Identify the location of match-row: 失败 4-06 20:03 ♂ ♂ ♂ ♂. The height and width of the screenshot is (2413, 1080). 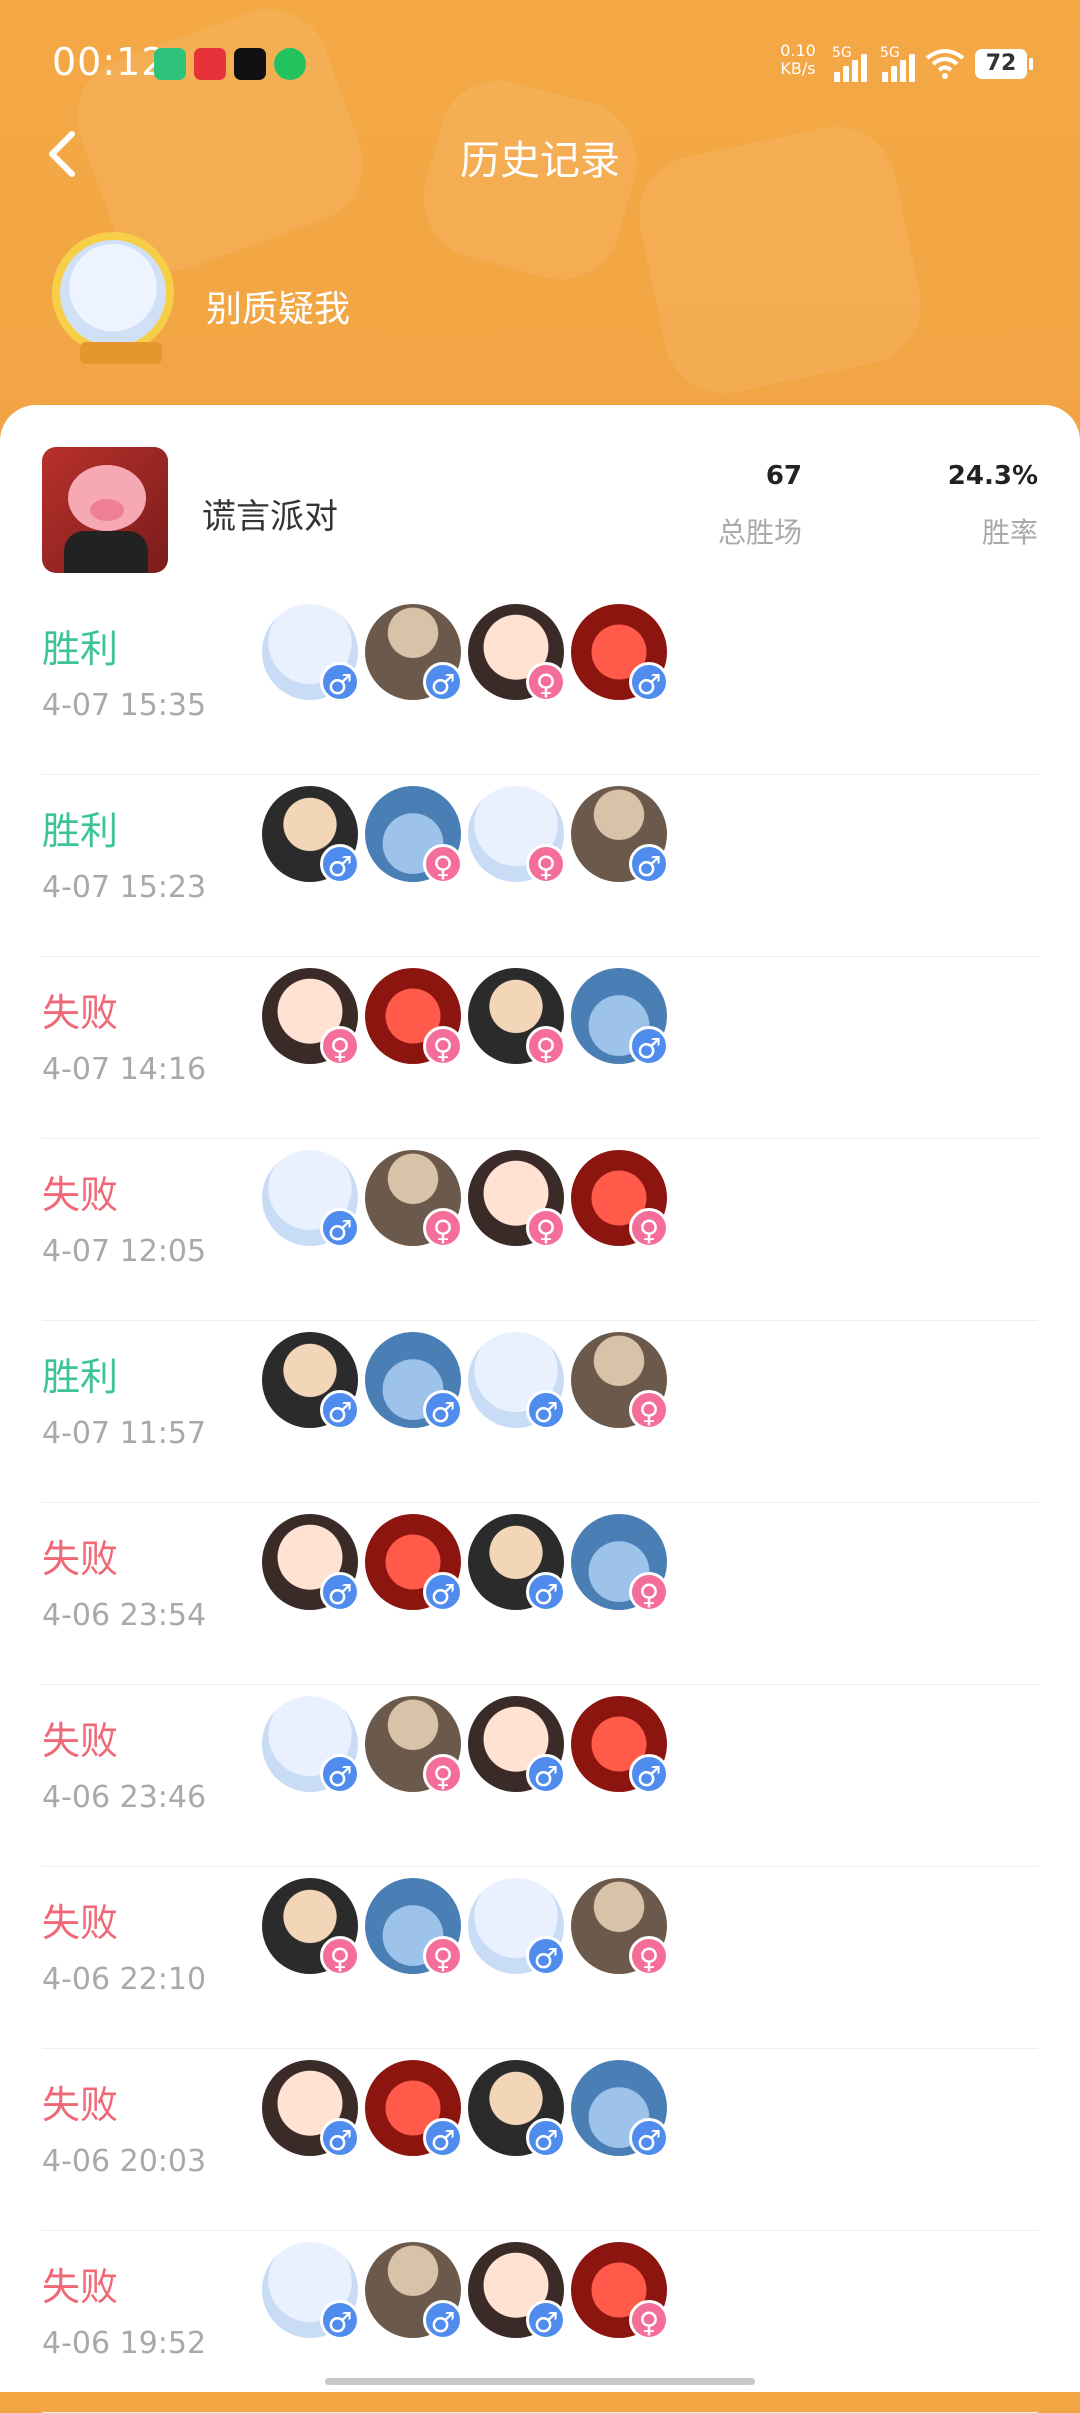
(540, 2139).